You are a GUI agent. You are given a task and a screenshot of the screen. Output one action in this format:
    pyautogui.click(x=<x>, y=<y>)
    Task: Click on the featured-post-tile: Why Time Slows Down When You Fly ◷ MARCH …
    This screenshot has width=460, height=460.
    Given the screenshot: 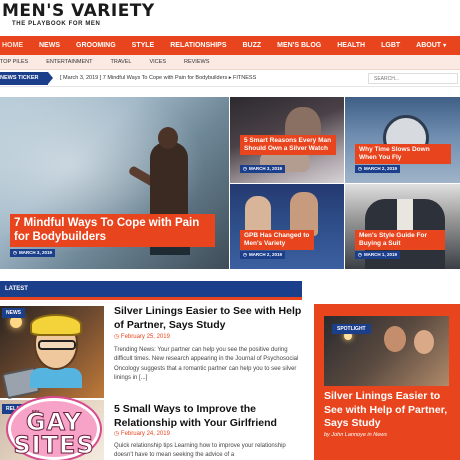 What is the action you would take?
    pyautogui.click(x=402, y=140)
    